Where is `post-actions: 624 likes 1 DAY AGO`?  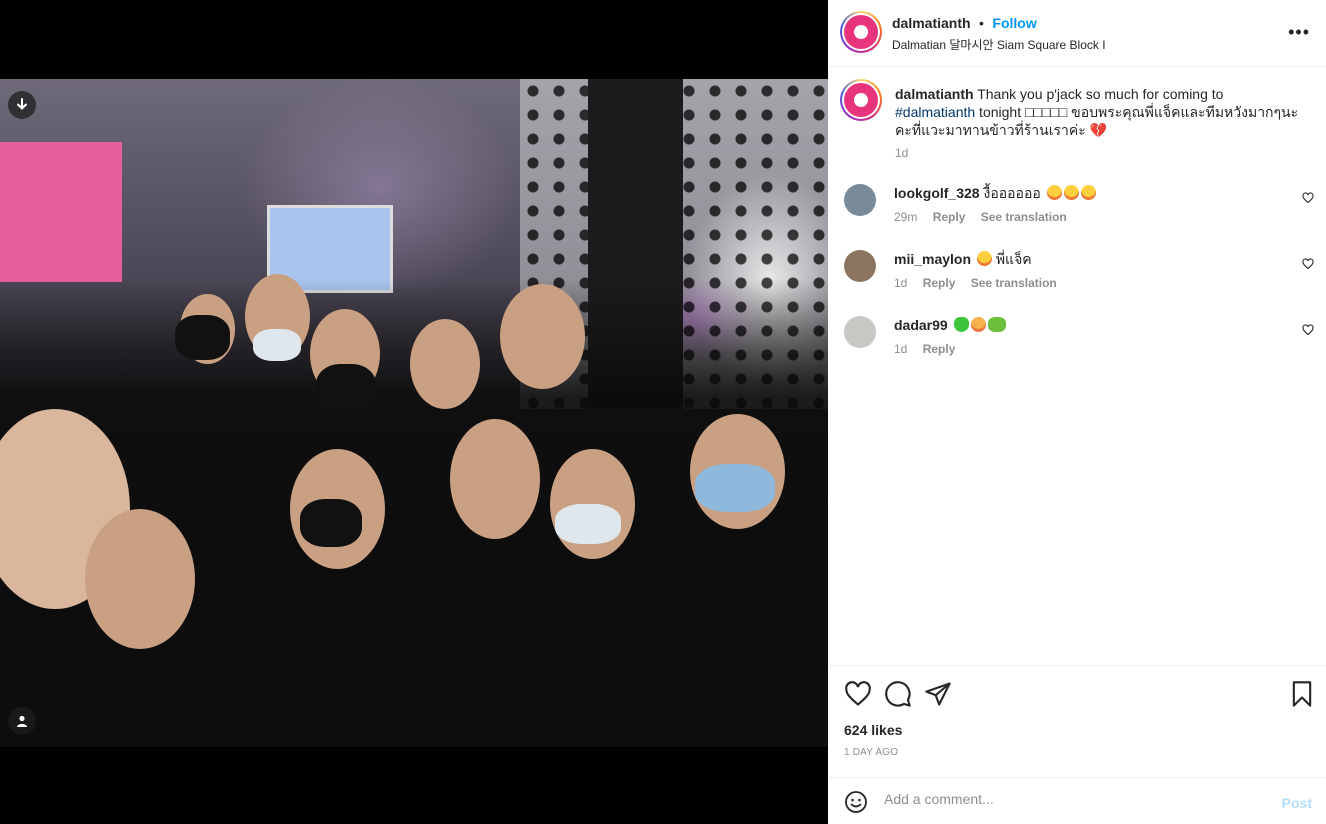 post-actions: 624 likes 1 DAY AGO is located at coordinates (1077, 721).